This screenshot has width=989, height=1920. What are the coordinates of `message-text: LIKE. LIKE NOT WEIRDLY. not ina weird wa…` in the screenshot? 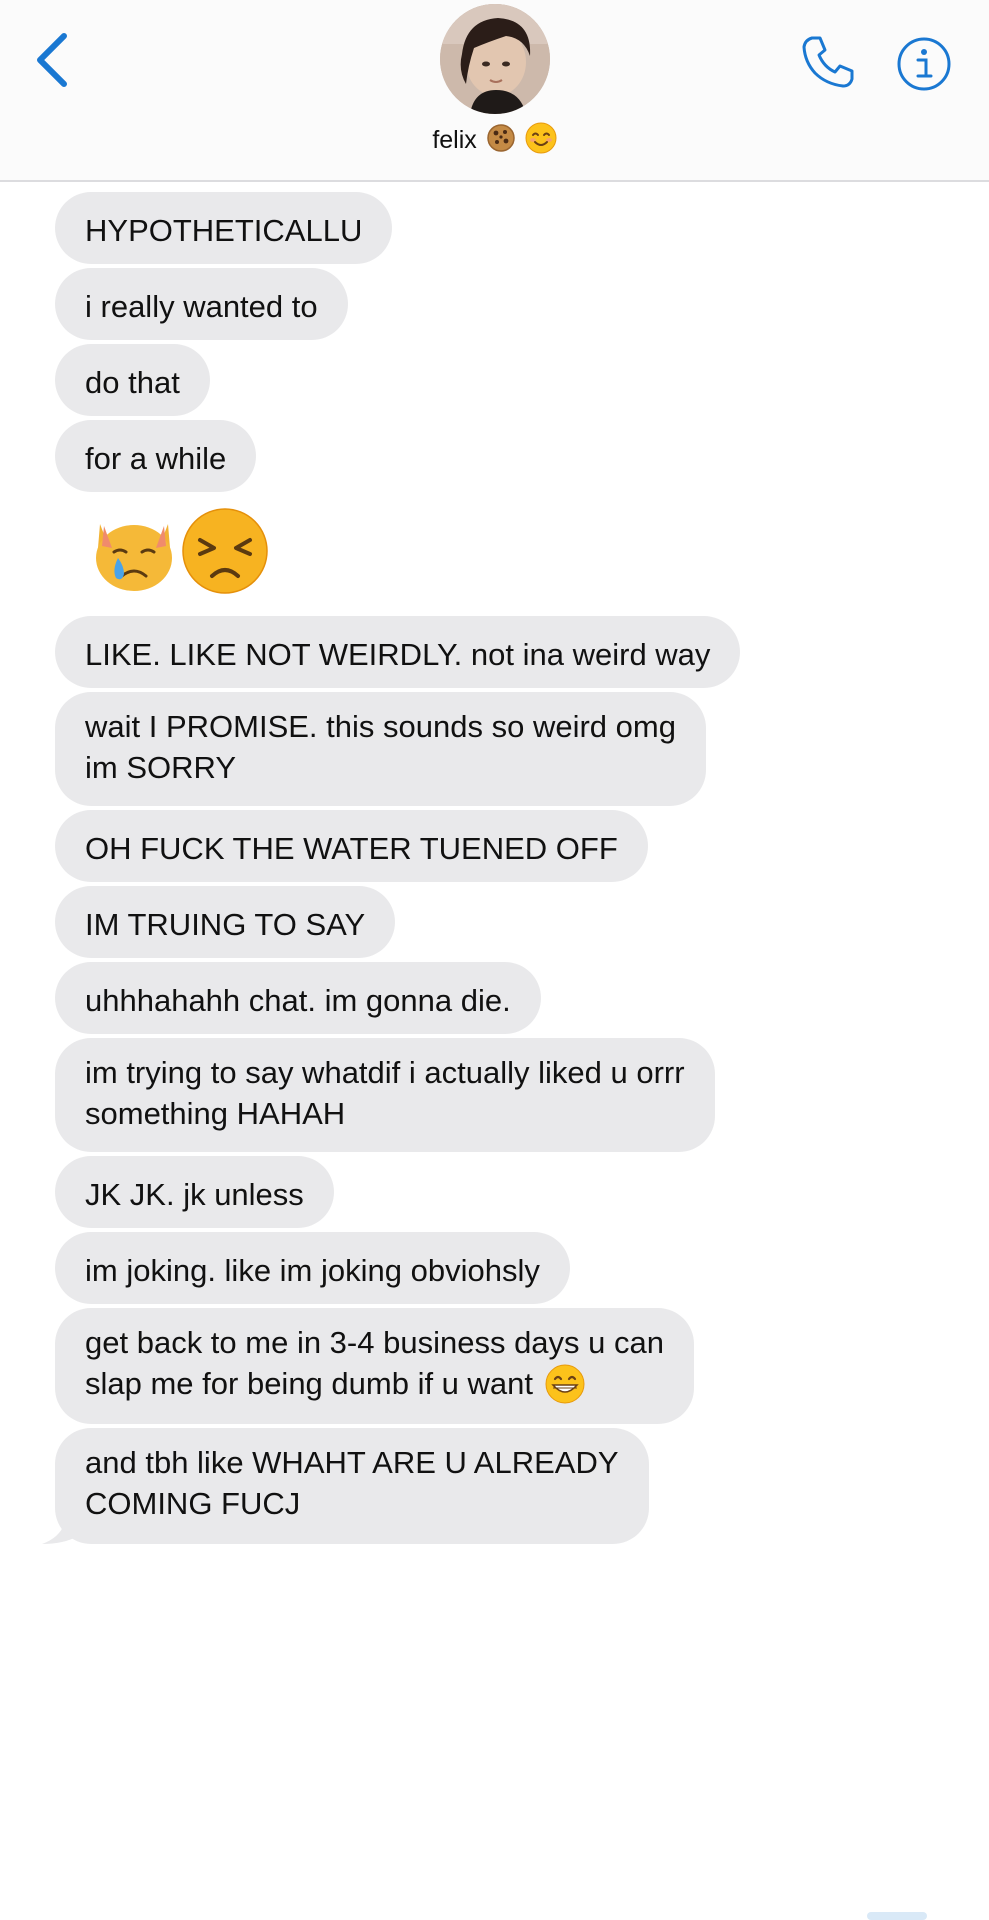 It's located at (398, 654).